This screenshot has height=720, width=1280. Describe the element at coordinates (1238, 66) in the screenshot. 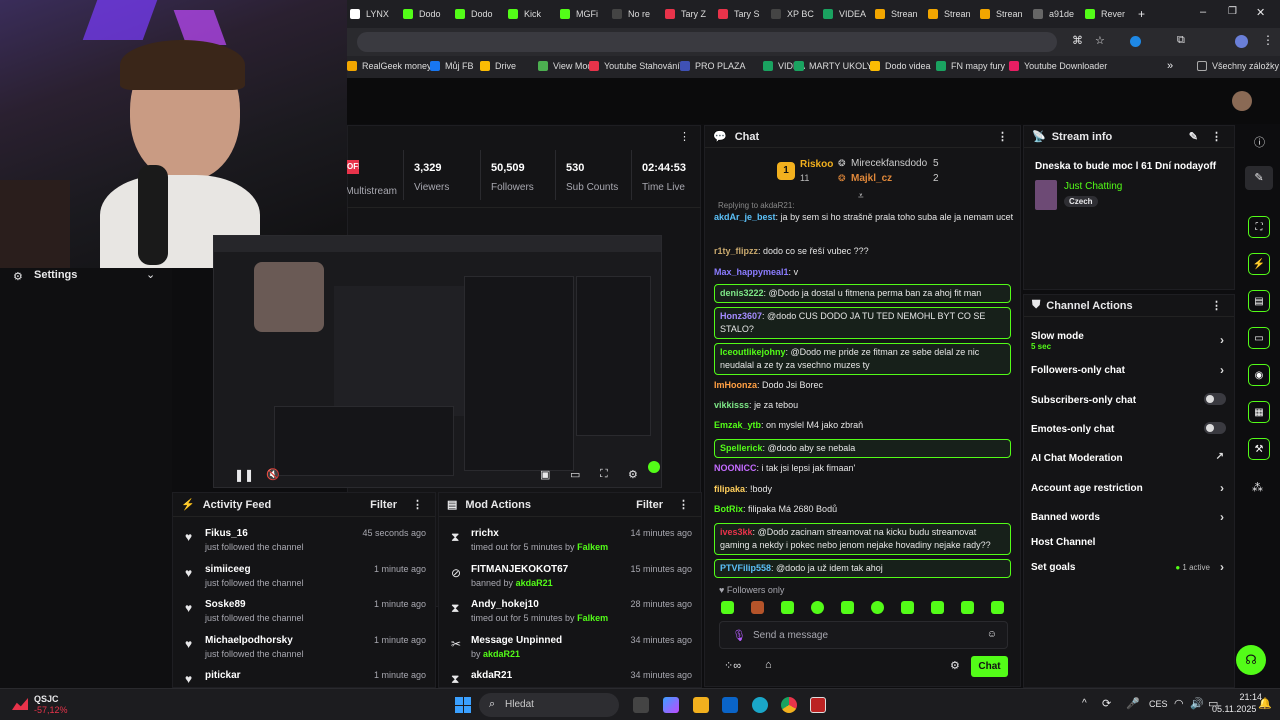

I see `all-bookmarks: Všechny záložky` at that location.